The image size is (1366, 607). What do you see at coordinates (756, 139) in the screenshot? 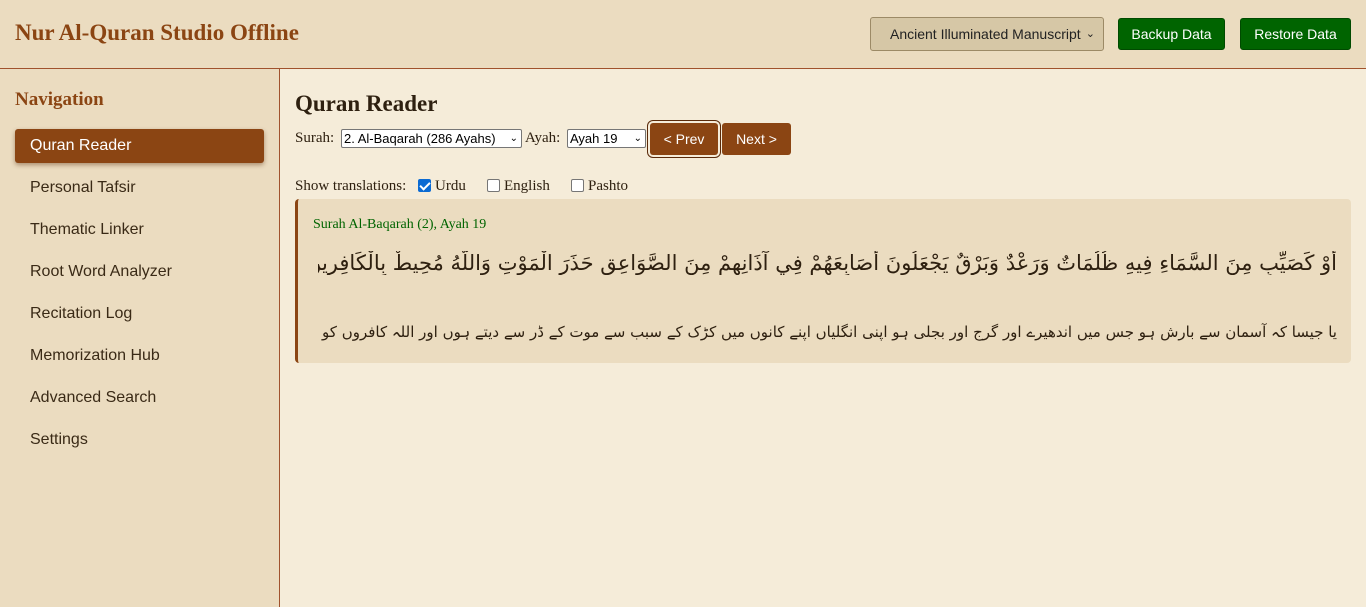
I see `next-ayah-button: Next >` at bounding box center [756, 139].